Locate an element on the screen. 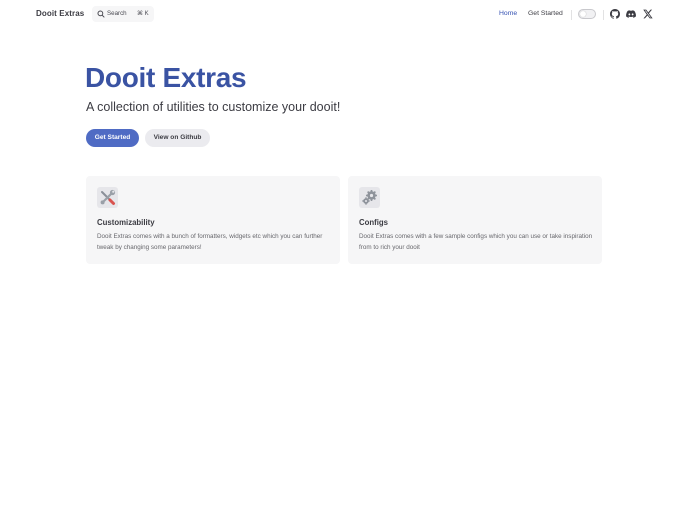 Image resolution: width=688 pixels, height=512 pixels. tools-icon is located at coordinates (108, 197).